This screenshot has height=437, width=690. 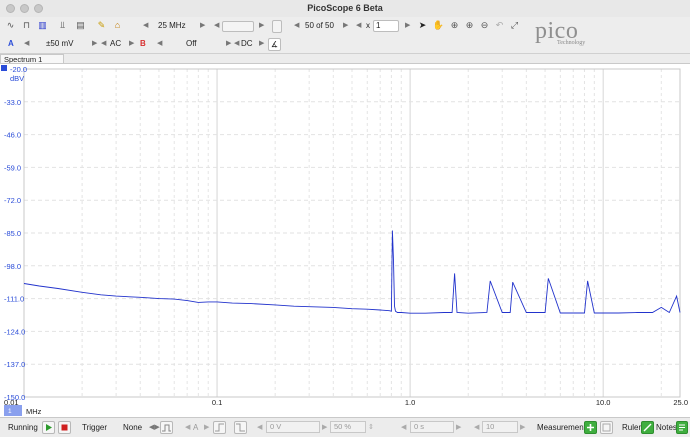 What do you see at coordinates (454, 25) in the screenshot?
I see `zoom-area-icon: ⊕` at bounding box center [454, 25].